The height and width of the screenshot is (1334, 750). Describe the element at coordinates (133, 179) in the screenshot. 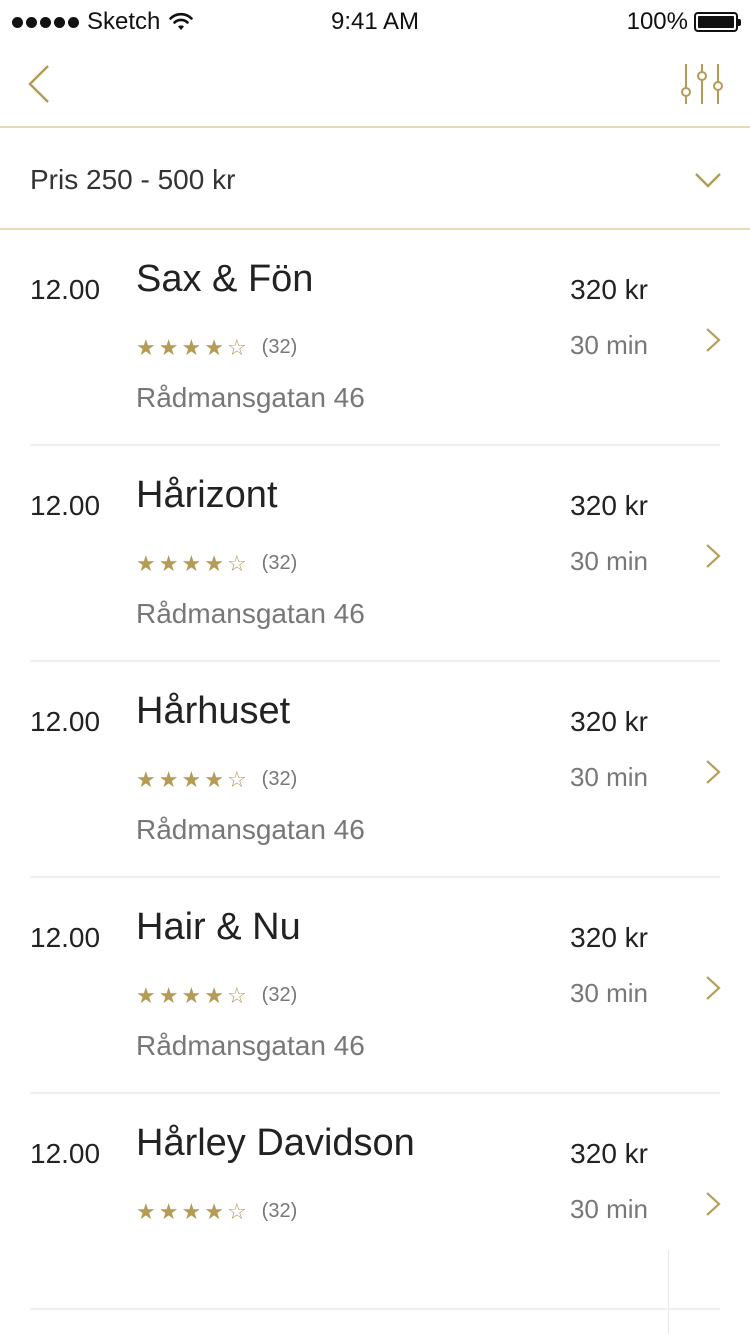

I see `price-filter-label: Pris 250 - 500 kr` at that location.